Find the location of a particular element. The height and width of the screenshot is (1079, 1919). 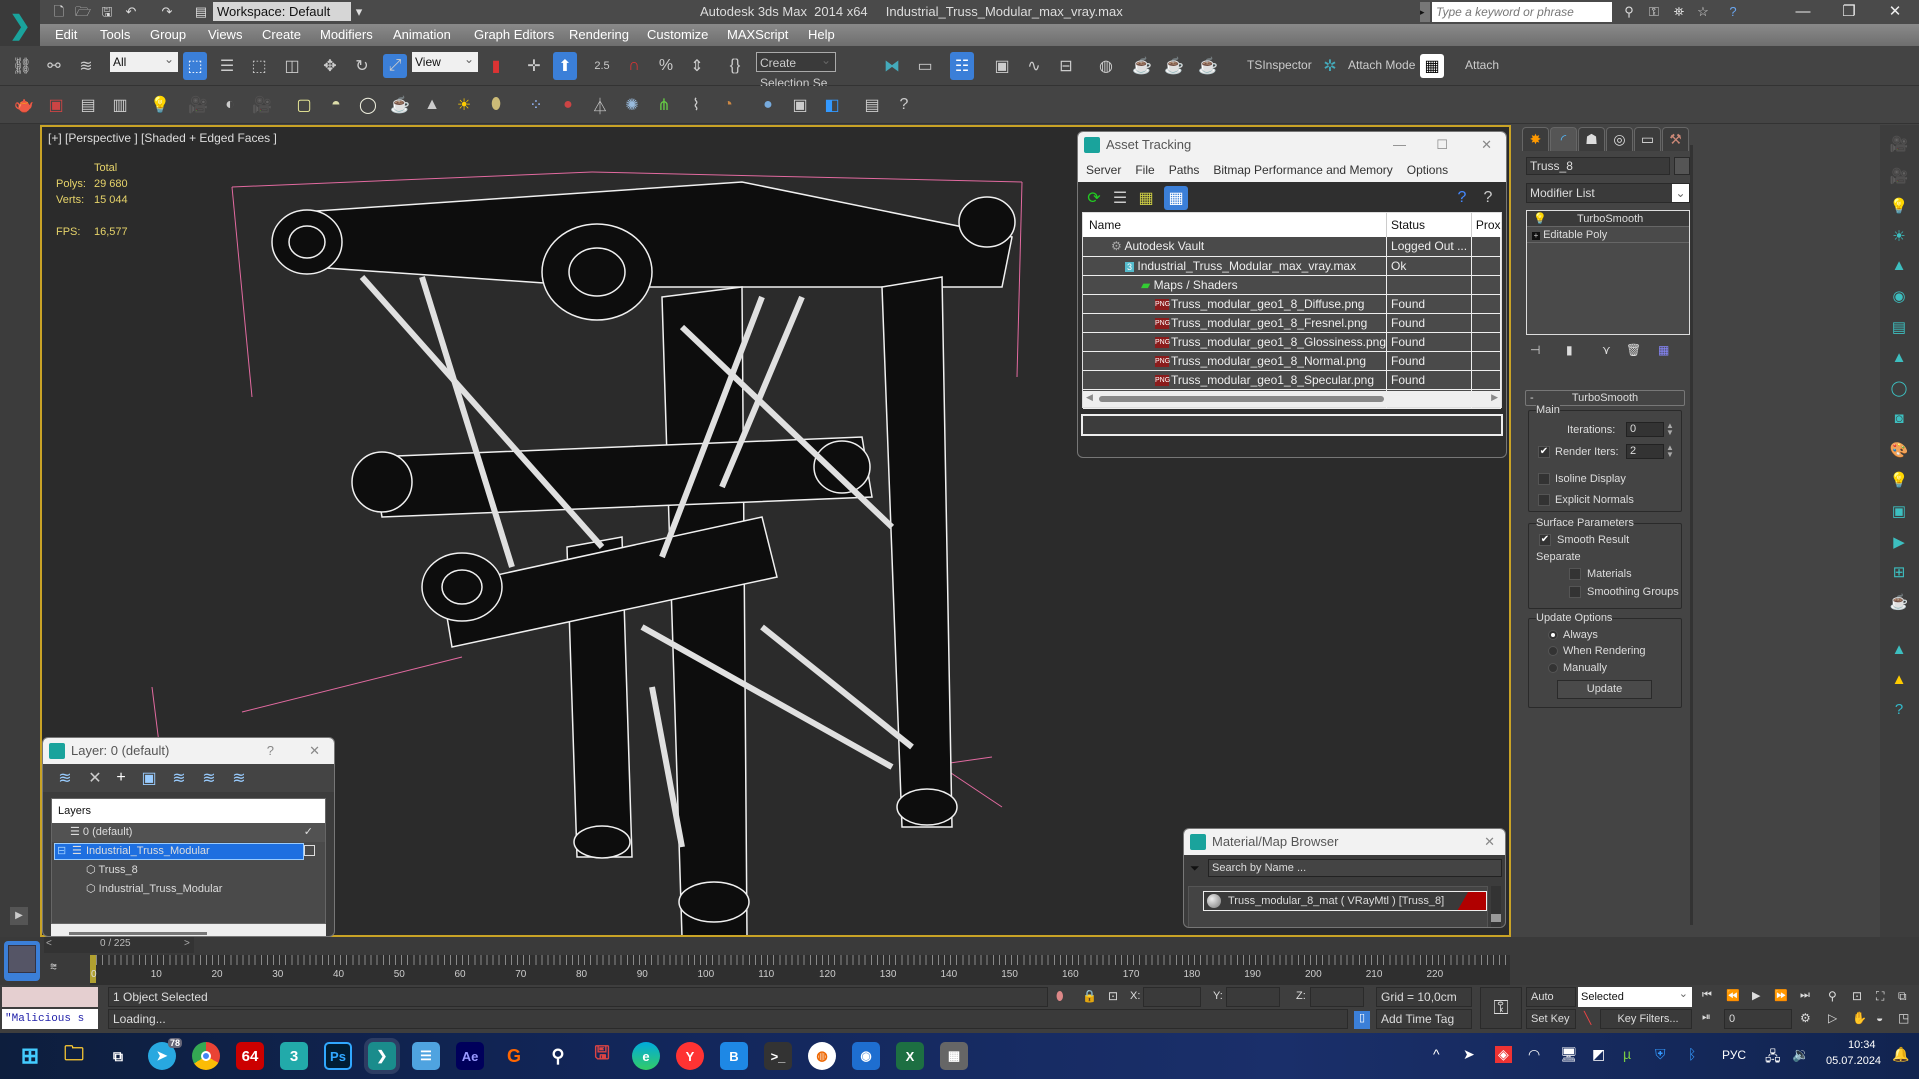

horizontal-scrollbar: ◀ ▶ is located at coordinates (1292, 399).